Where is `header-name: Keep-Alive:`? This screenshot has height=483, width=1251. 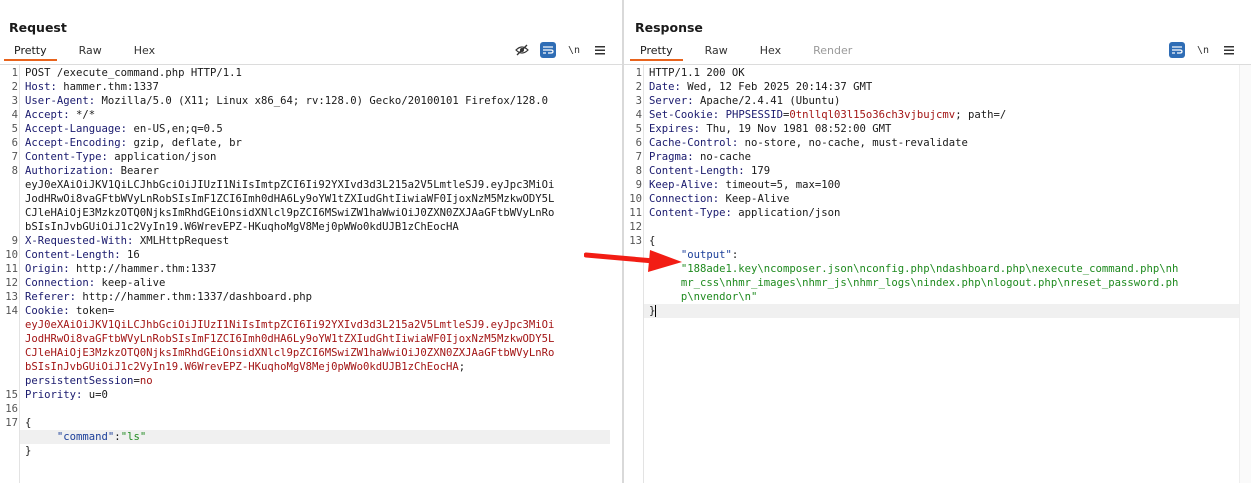
header-name: Keep-Alive: is located at coordinates (684, 185).